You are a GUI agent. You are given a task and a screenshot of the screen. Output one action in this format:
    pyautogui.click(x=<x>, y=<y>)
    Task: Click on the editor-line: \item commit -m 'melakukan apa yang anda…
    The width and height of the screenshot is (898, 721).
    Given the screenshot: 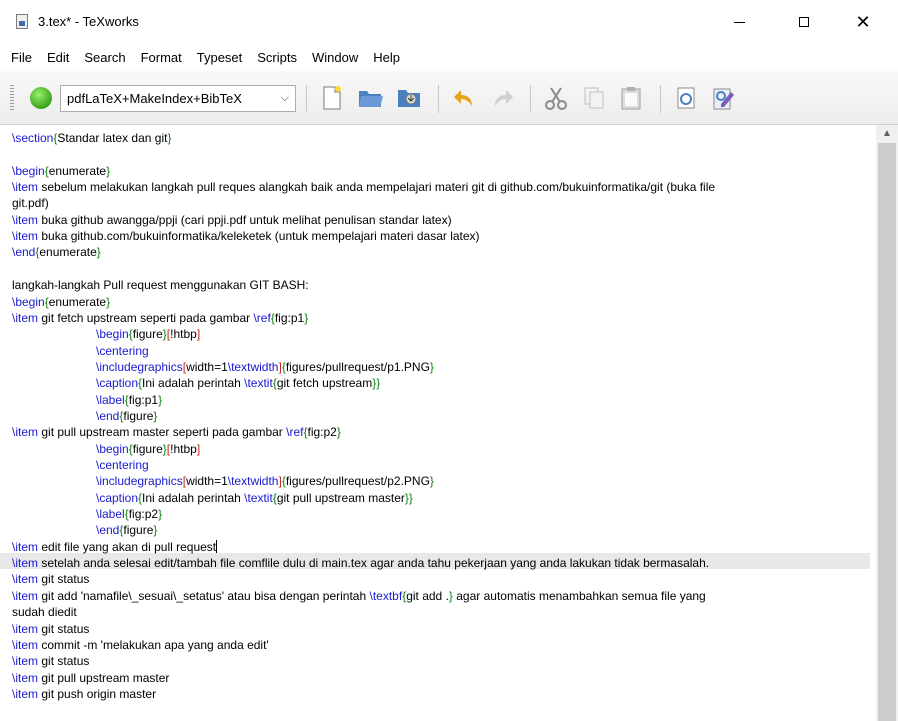 What is the action you would take?
    pyautogui.click(x=140, y=644)
    